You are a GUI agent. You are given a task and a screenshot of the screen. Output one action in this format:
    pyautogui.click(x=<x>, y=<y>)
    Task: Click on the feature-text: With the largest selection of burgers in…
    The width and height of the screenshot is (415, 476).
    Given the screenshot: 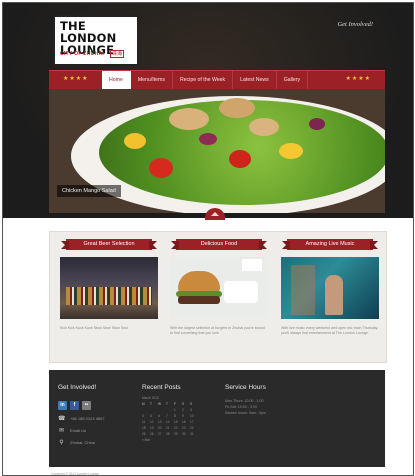 What is the action you would take?
    pyautogui.click(x=217, y=330)
    